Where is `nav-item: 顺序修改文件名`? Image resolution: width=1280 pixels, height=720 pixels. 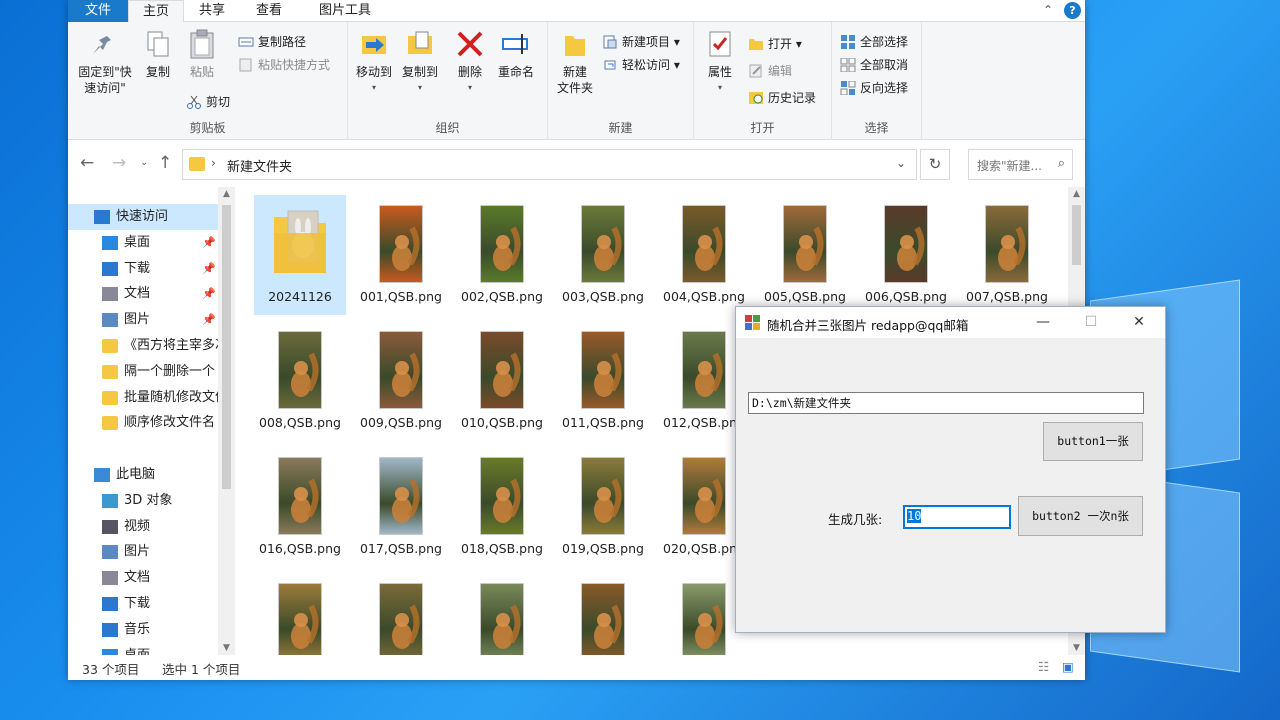
nav-item: 顺序修改文件名 is located at coordinates (143, 423).